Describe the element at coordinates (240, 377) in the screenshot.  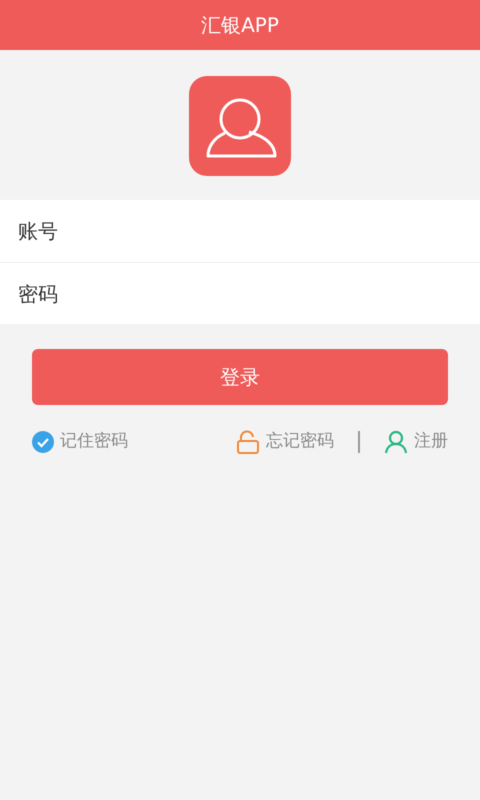
I see `login-button: 登录` at that location.